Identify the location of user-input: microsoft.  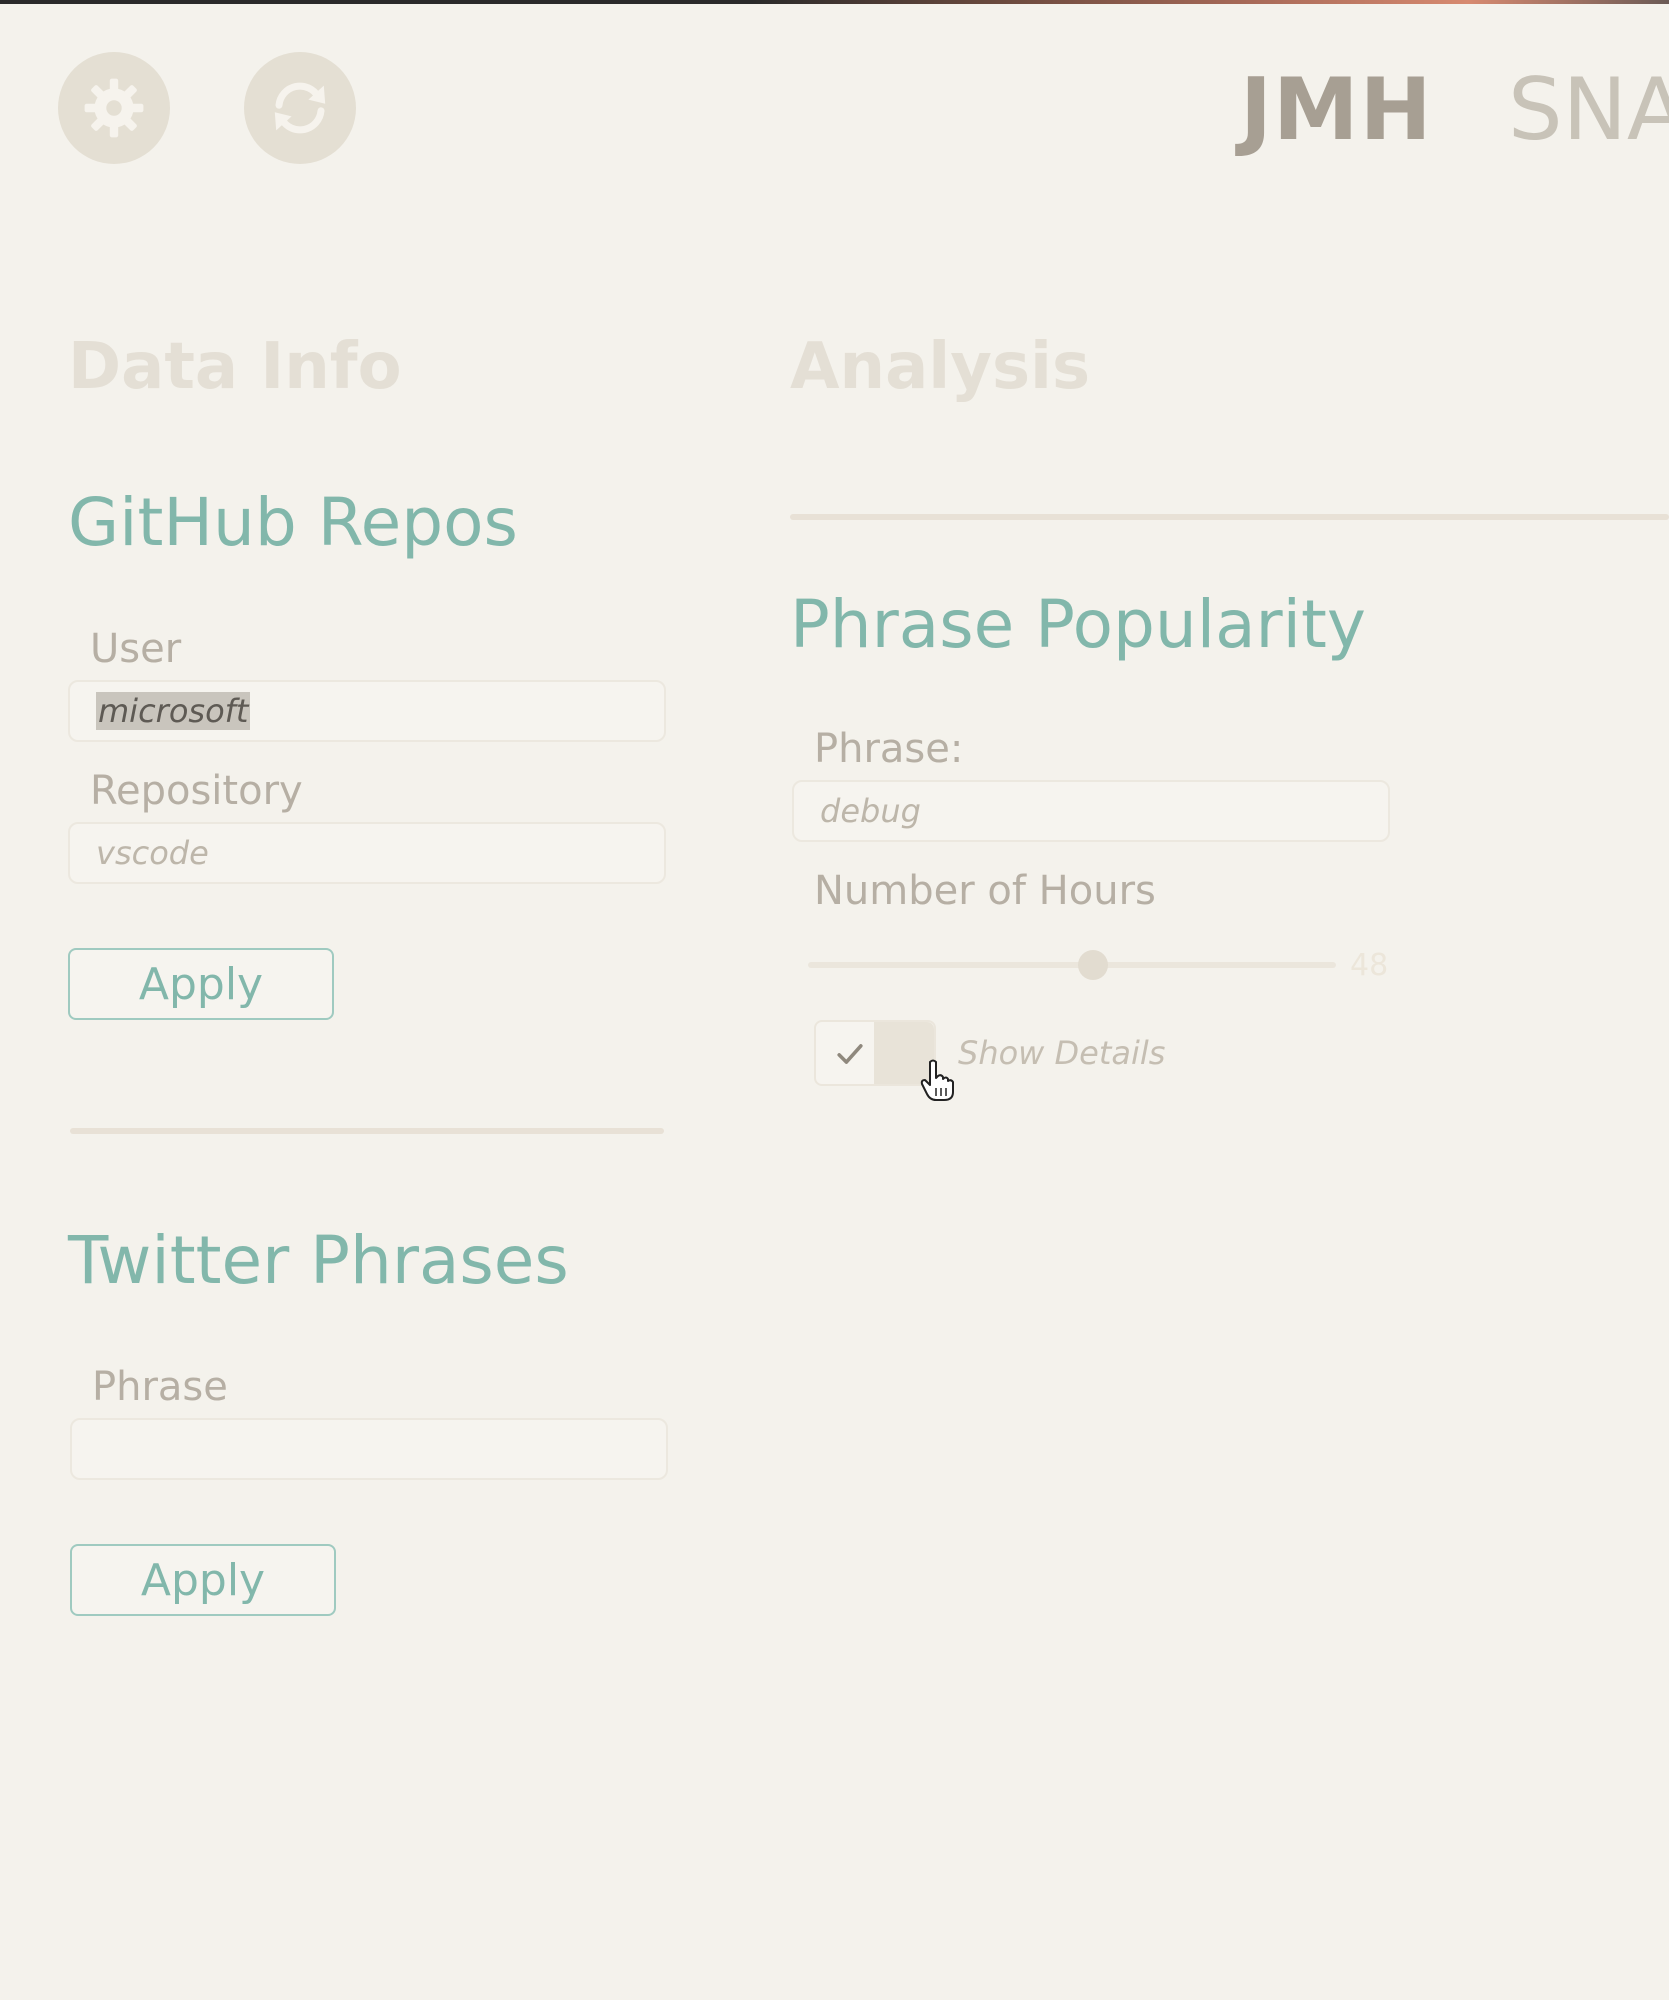
(367, 711).